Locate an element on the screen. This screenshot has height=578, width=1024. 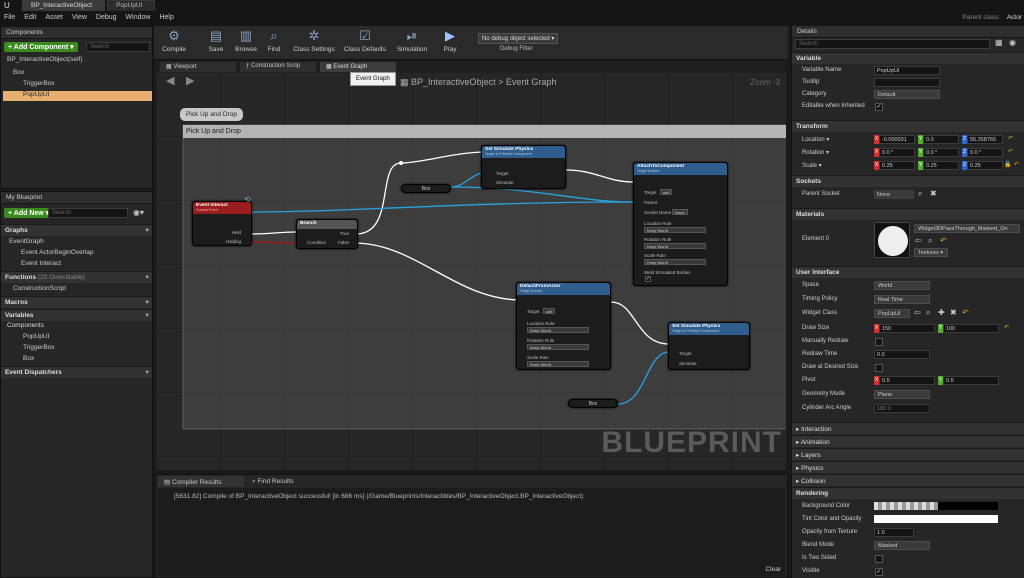
add-variable-icon: + is located at coordinates (147, 315).